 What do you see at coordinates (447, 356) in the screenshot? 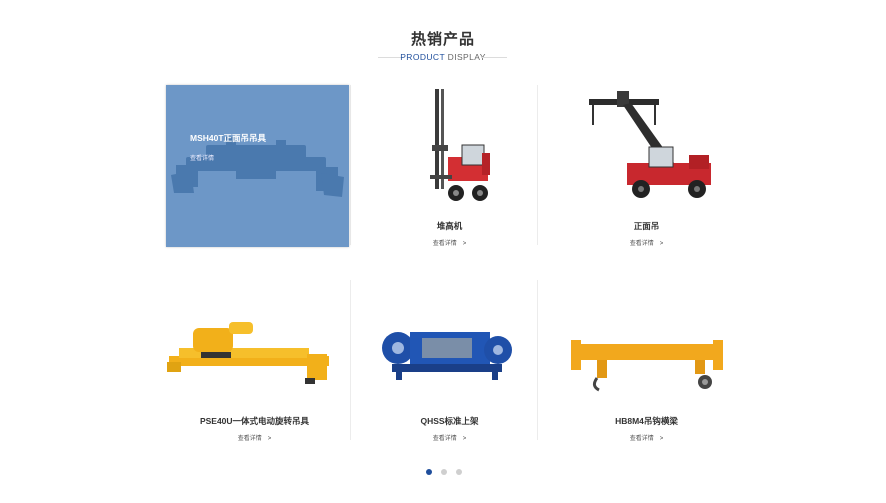
I see `qhss-headblock-image` at bounding box center [447, 356].